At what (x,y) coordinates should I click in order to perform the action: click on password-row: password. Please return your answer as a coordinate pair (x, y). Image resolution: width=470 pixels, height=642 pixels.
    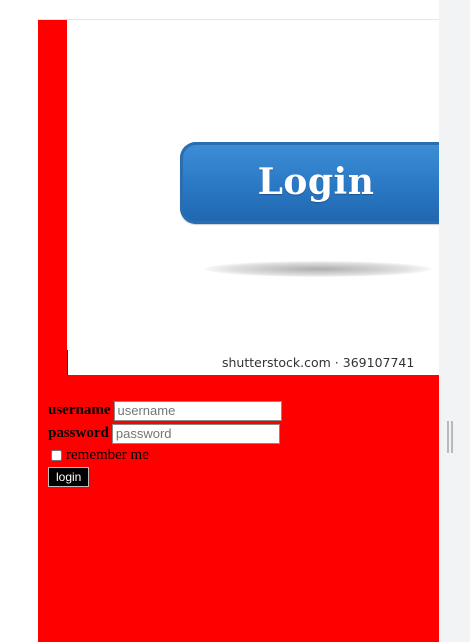
    Looking at the image, I should click on (238, 433).